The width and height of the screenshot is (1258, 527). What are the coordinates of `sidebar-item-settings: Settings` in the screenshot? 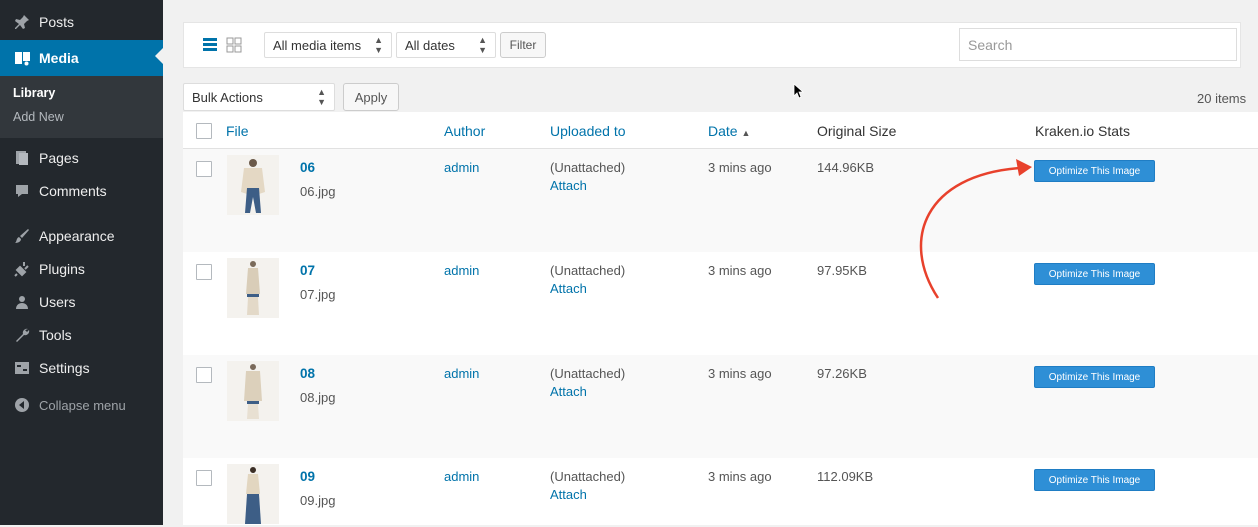 It's located at (81, 368).